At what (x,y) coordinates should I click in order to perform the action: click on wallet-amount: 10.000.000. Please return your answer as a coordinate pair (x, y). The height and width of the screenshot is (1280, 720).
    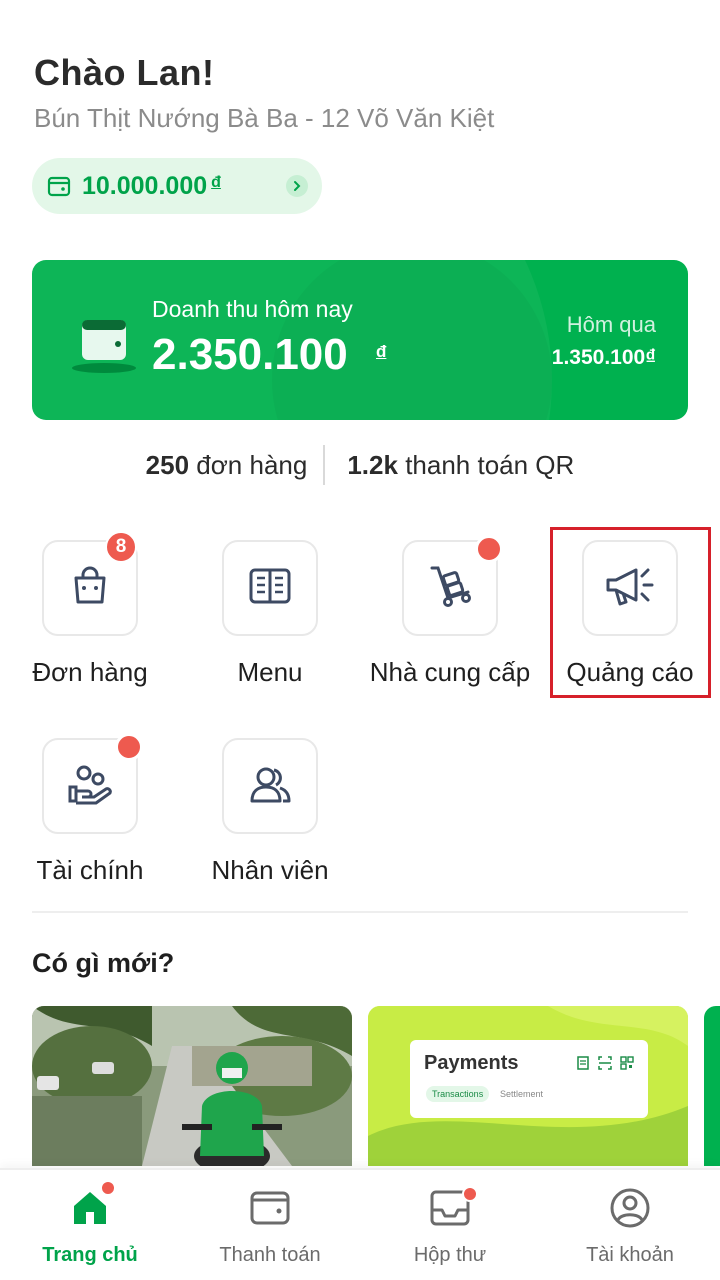
    Looking at the image, I should click on (145, 185).